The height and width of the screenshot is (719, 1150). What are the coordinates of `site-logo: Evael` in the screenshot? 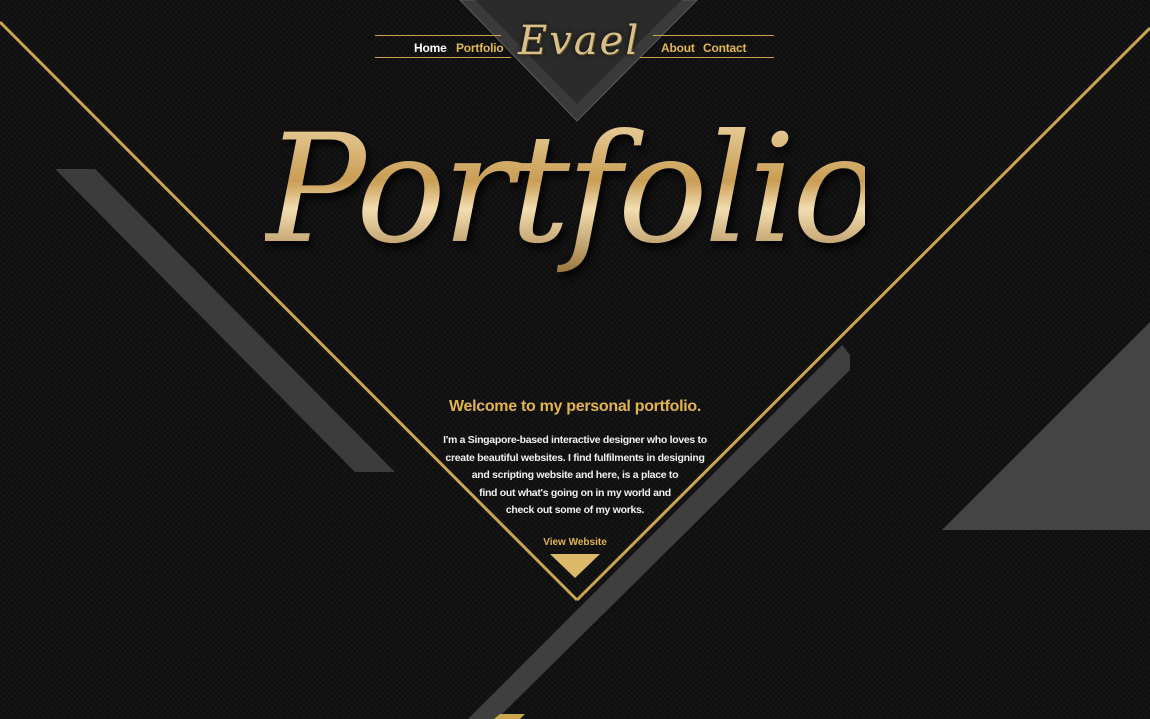 It's located at (578, 41).